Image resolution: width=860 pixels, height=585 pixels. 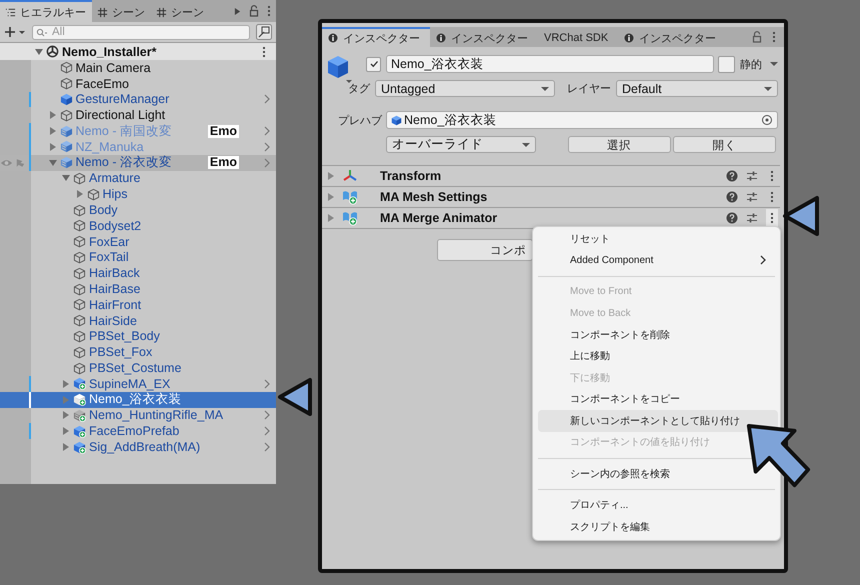 What do you see at coordinates (578, 37) in the screenshot?
I see `panel-tab: VRChat SDK` at bounding box center [578, 37].